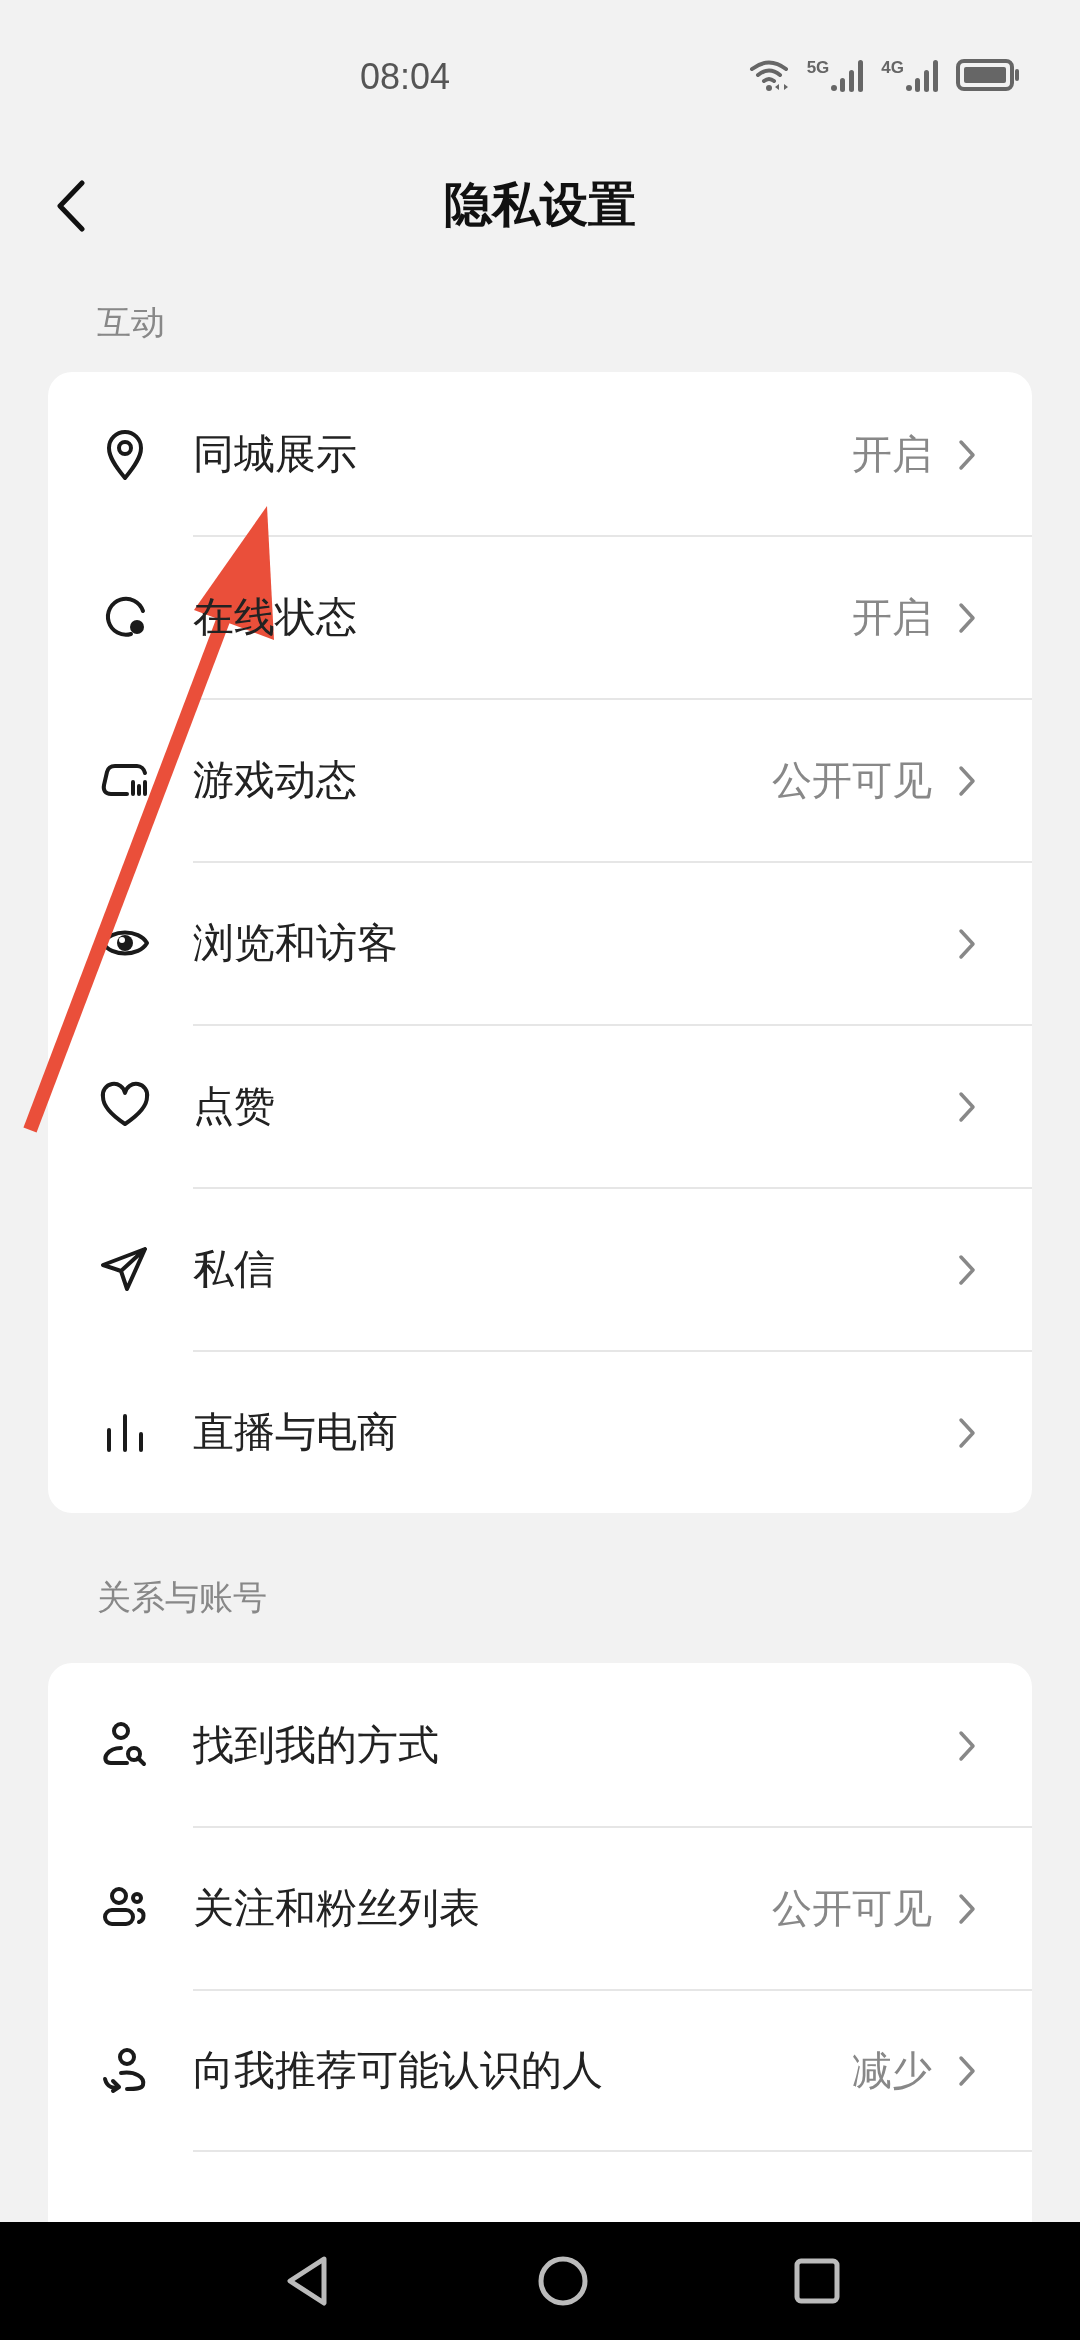 This screenshot has height=2340, width=1080. I want to click on network-label: 5G, so click(818, 68).